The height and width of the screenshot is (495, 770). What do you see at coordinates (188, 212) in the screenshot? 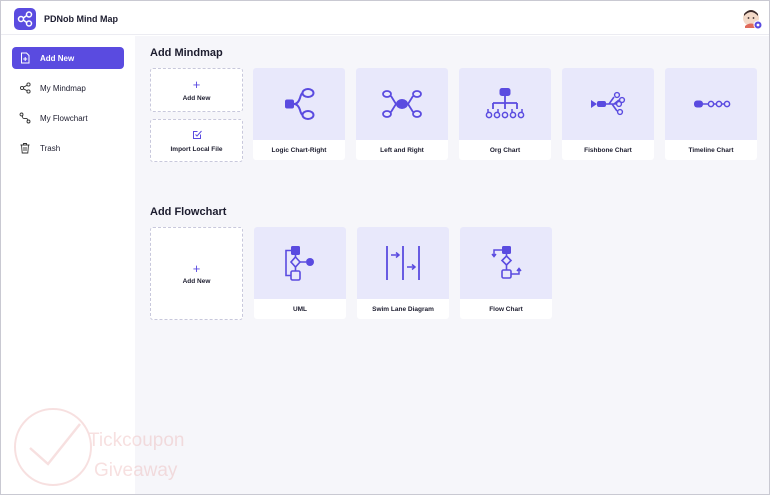
I see `section-title-flowchart: Add Flowchart` at bounding box center [188, 212].